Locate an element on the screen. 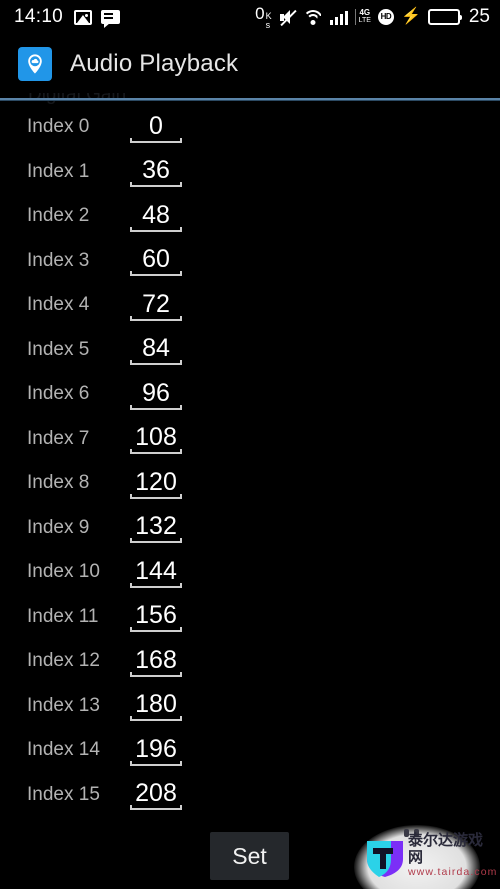 Image resolution: width=500 pixels, height=889 pixels. table-row: Index 0 0 is located at coordinates (250, 127).